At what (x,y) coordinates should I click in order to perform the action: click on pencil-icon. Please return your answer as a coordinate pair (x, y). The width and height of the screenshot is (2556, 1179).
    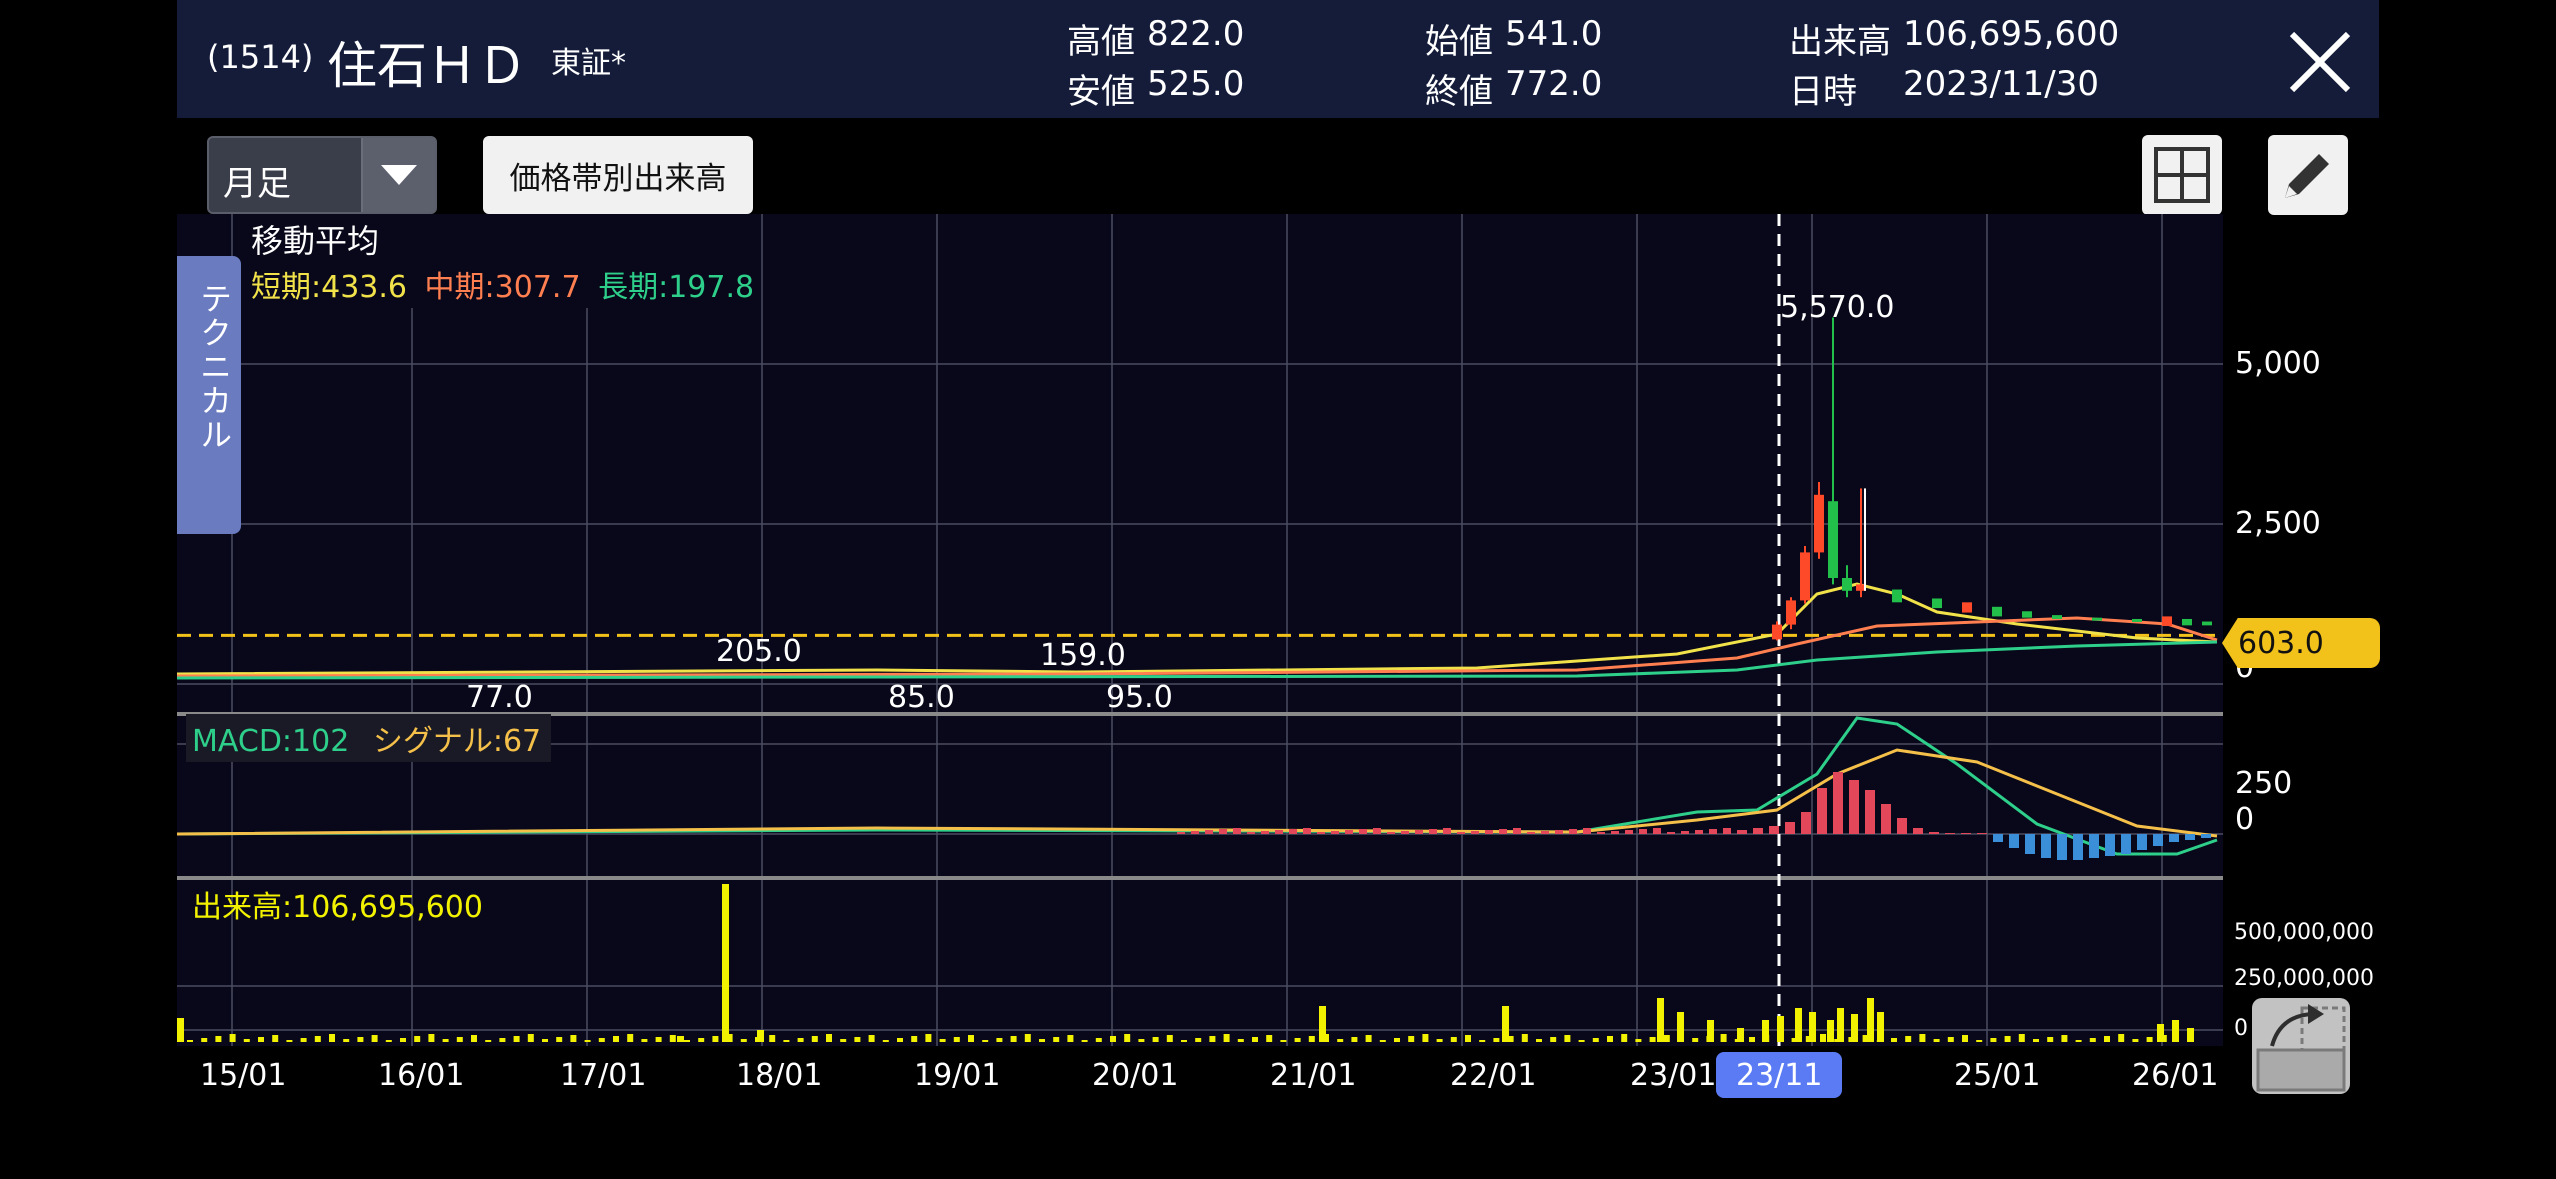
    Looking at the image, I should click on (2307, 176).